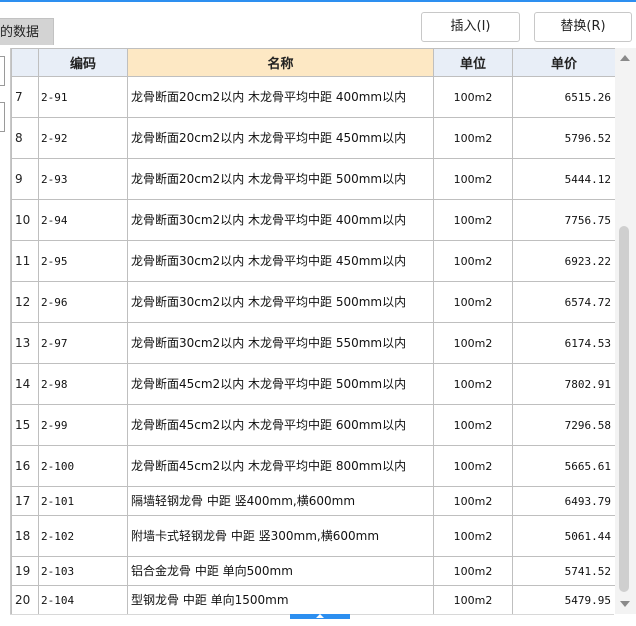 The image size is (636, 626). What do you see at coordinates (563, 501) in the screenshot?
I see `price-cell: 6493.79` at bounding box center [563, 501].